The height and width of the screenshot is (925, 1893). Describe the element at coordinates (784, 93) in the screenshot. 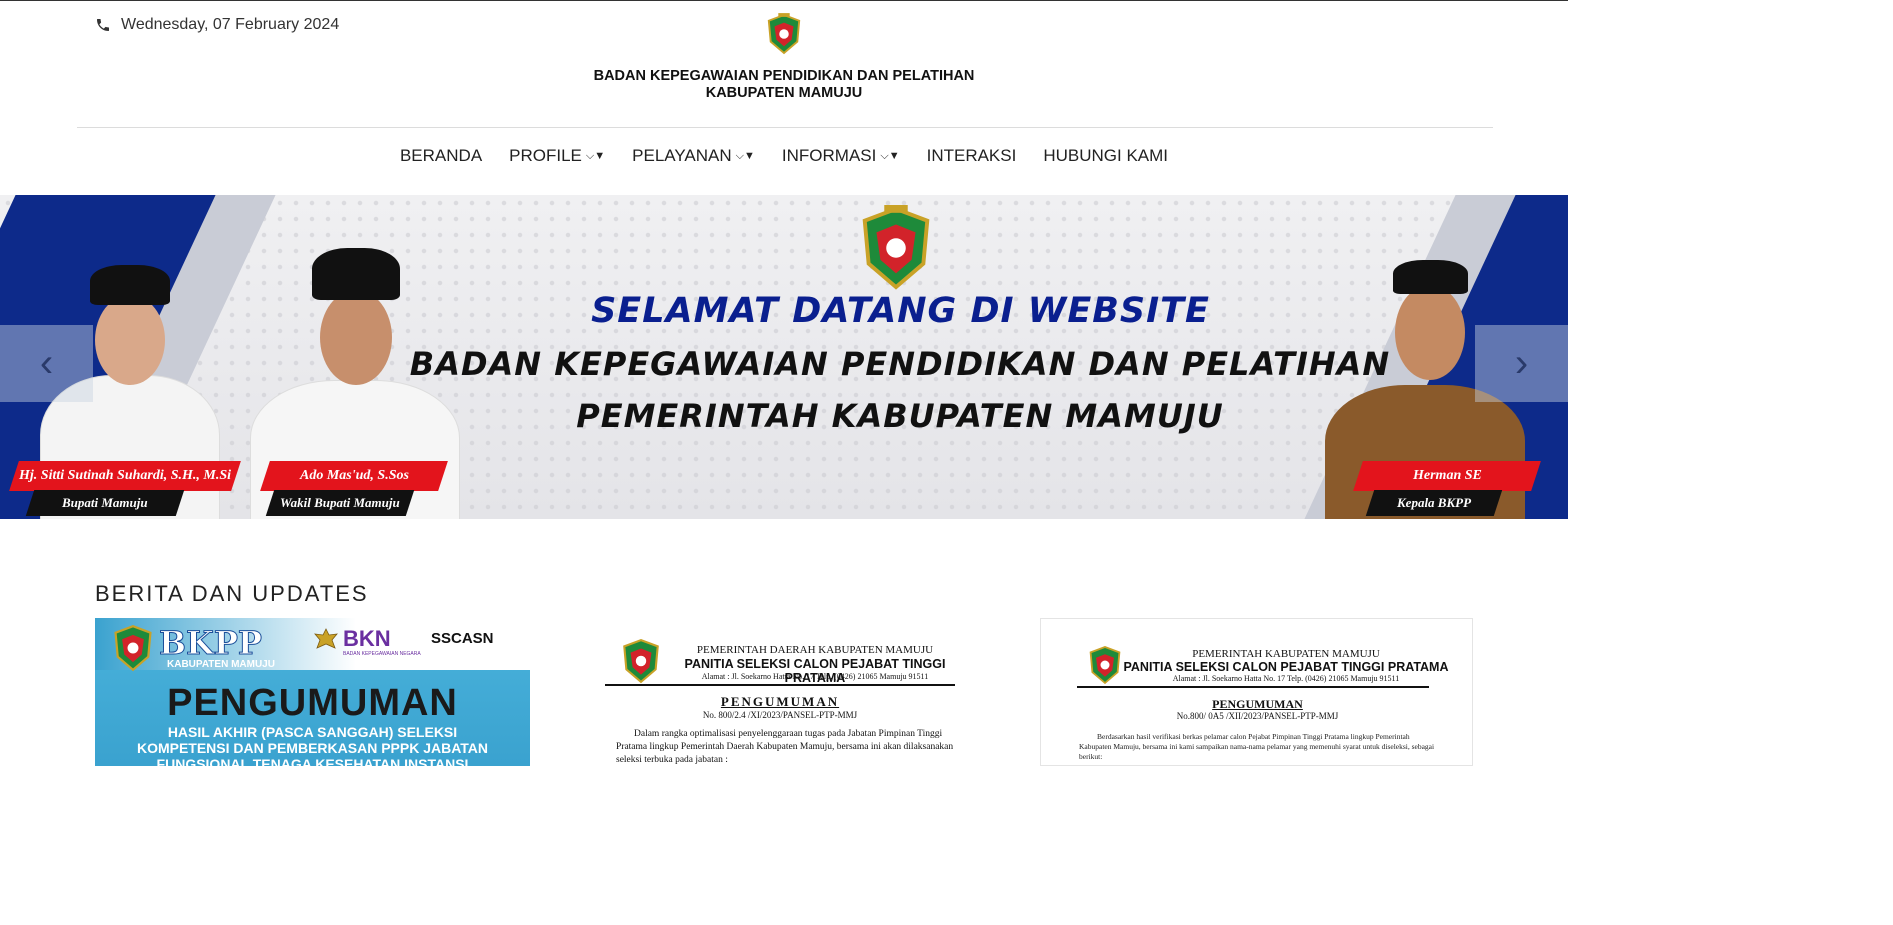

I see `org-title-line2: KABUPATEN MAMUJU` at that location.